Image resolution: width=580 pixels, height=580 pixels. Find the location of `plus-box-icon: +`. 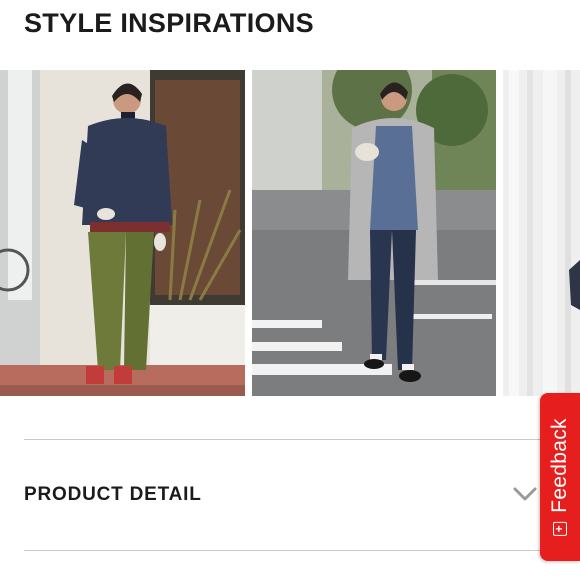

plus-box-icon: + is located at coordinates (559, 528).